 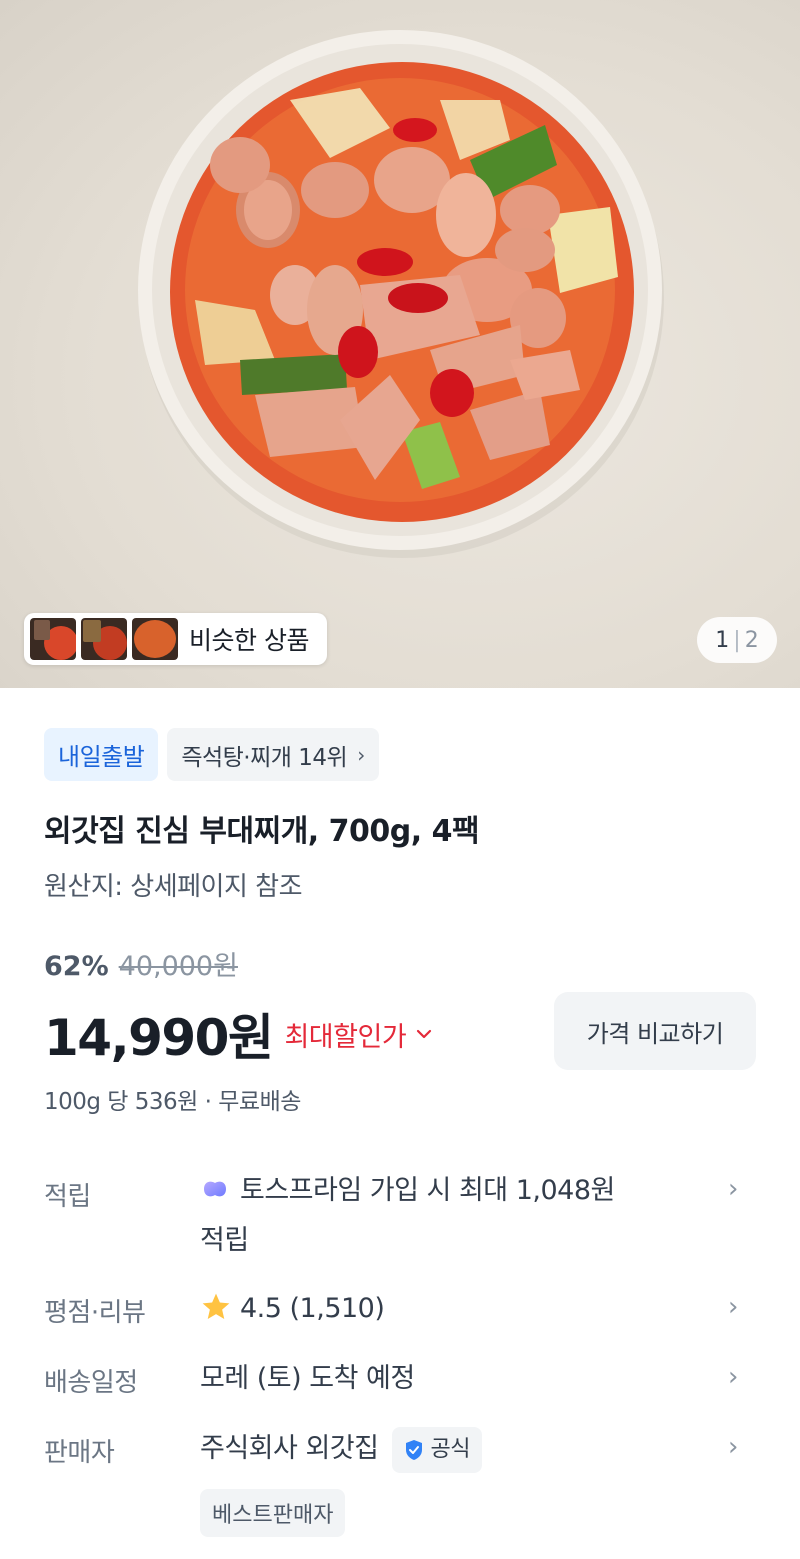 What do you see at coordinates (76, 966) in the screenshot?
I see `discount-percent: 62%` at bounding box center [76, 966].